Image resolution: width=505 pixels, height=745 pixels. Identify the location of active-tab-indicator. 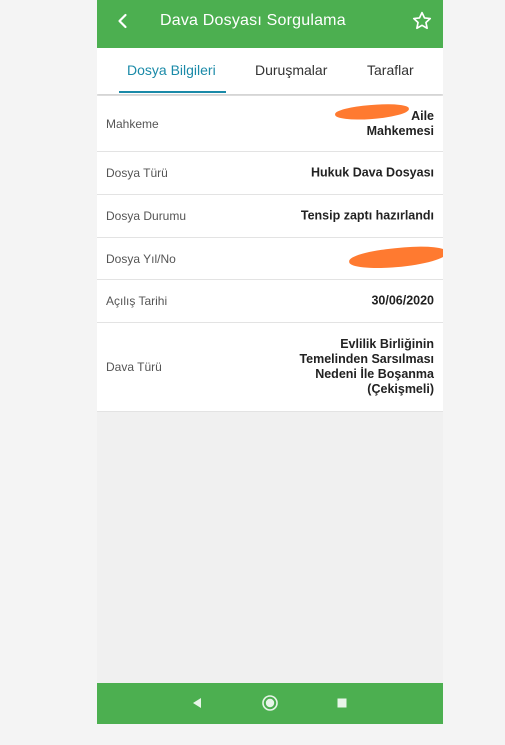
(172, 92).